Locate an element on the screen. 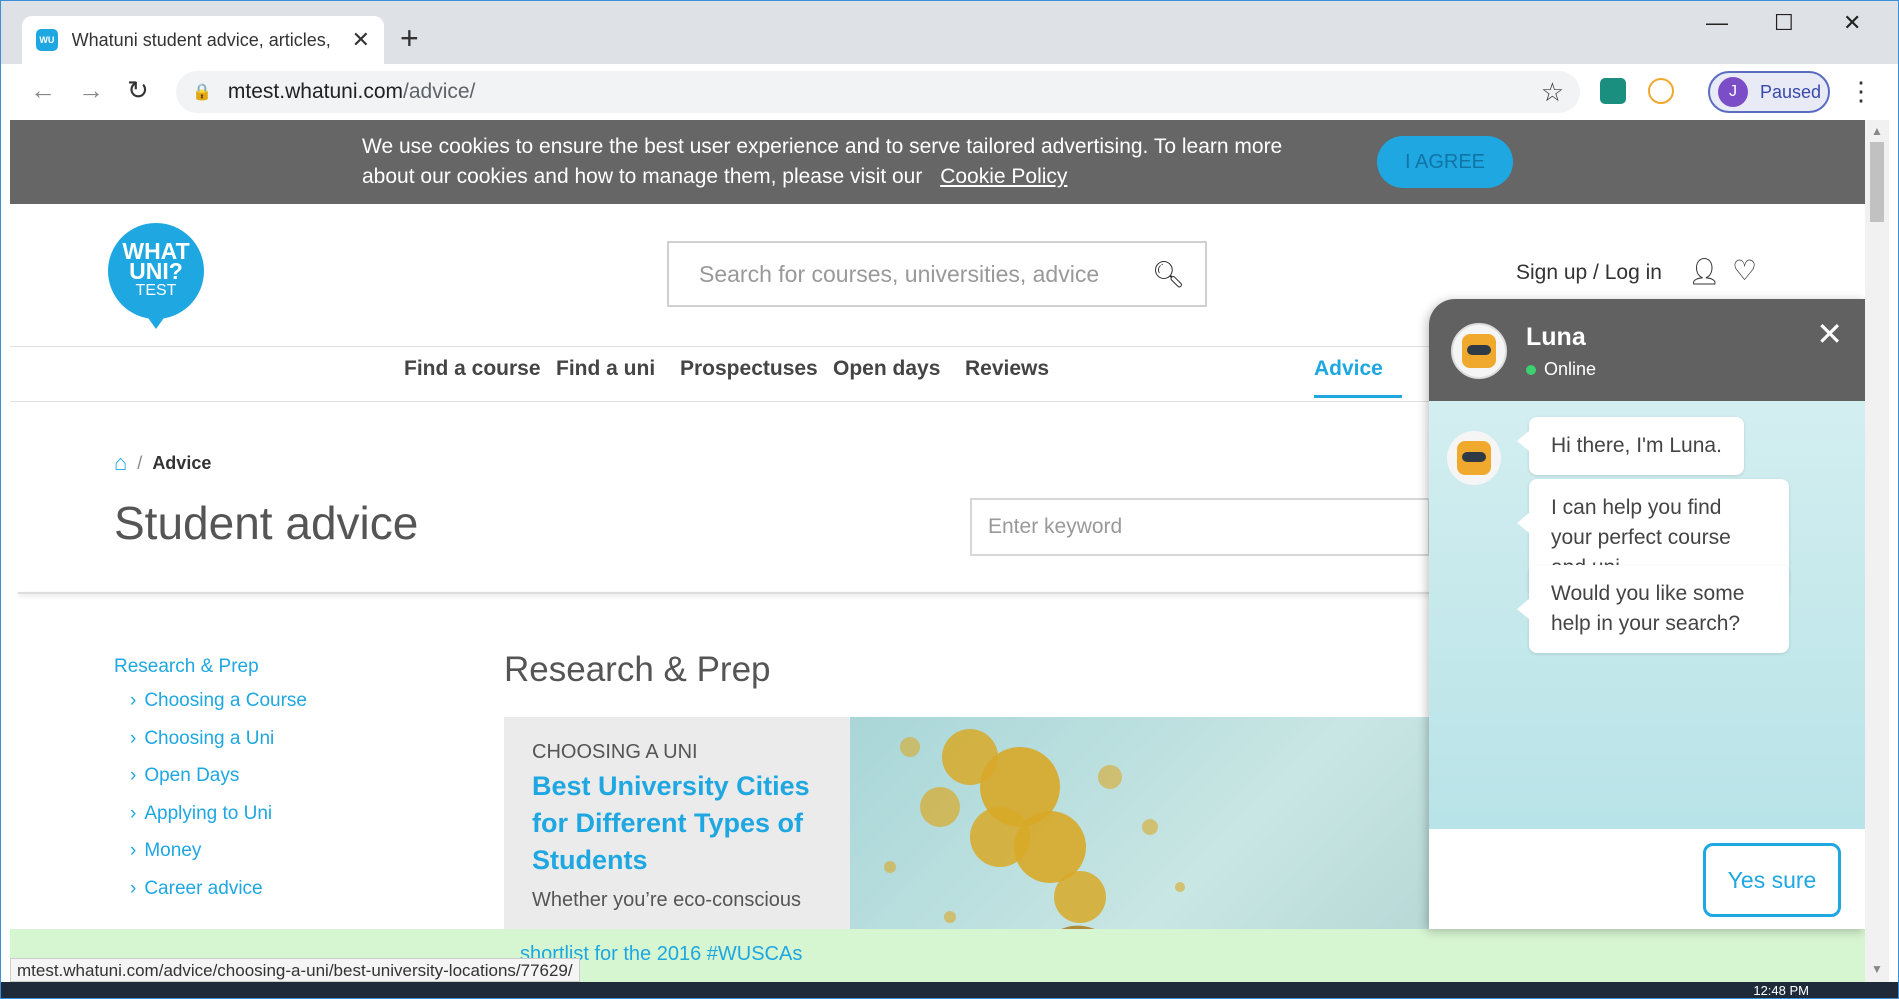 The image size is (1899, 999). sidebar-item-label: Career advice is located at coordinates (203, 888).